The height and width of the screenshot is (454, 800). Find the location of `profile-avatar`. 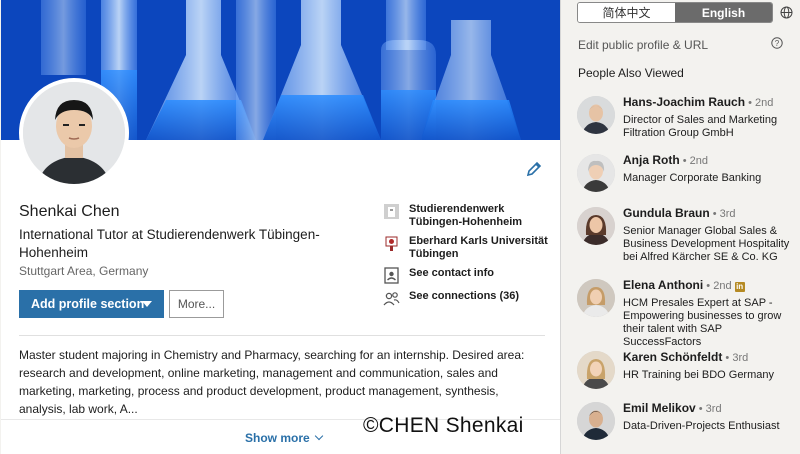

profile-avatar is located at coordinates (74, 133).